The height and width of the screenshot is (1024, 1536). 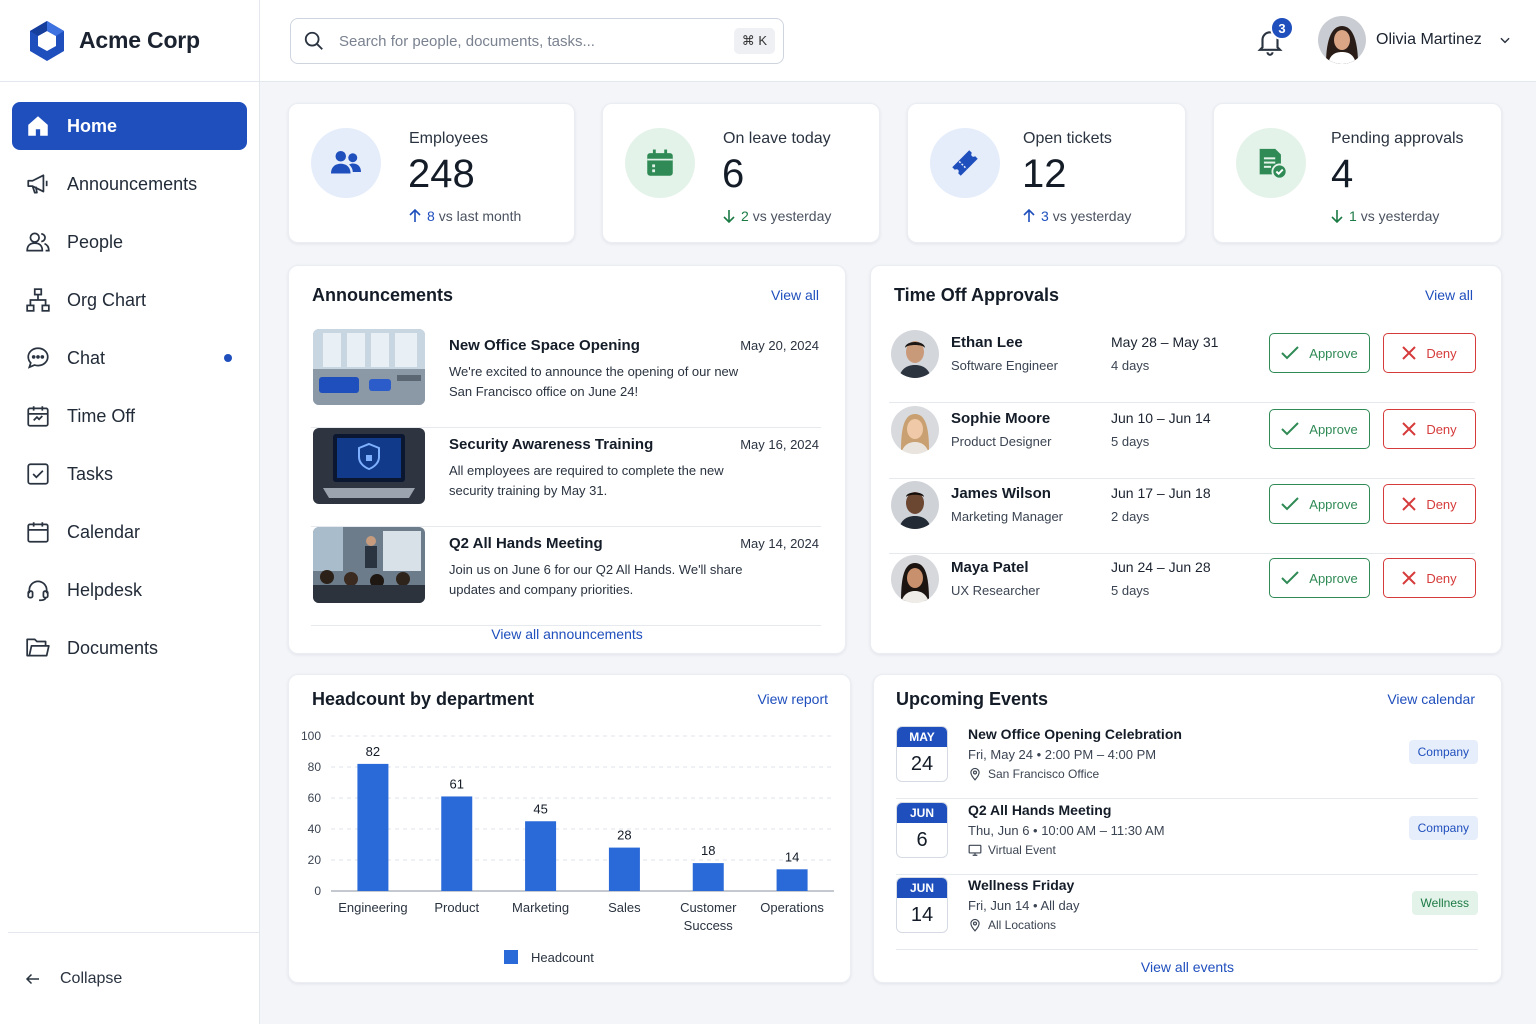 I want to click on deny-label: Deny, so click(x=1441, y=578).